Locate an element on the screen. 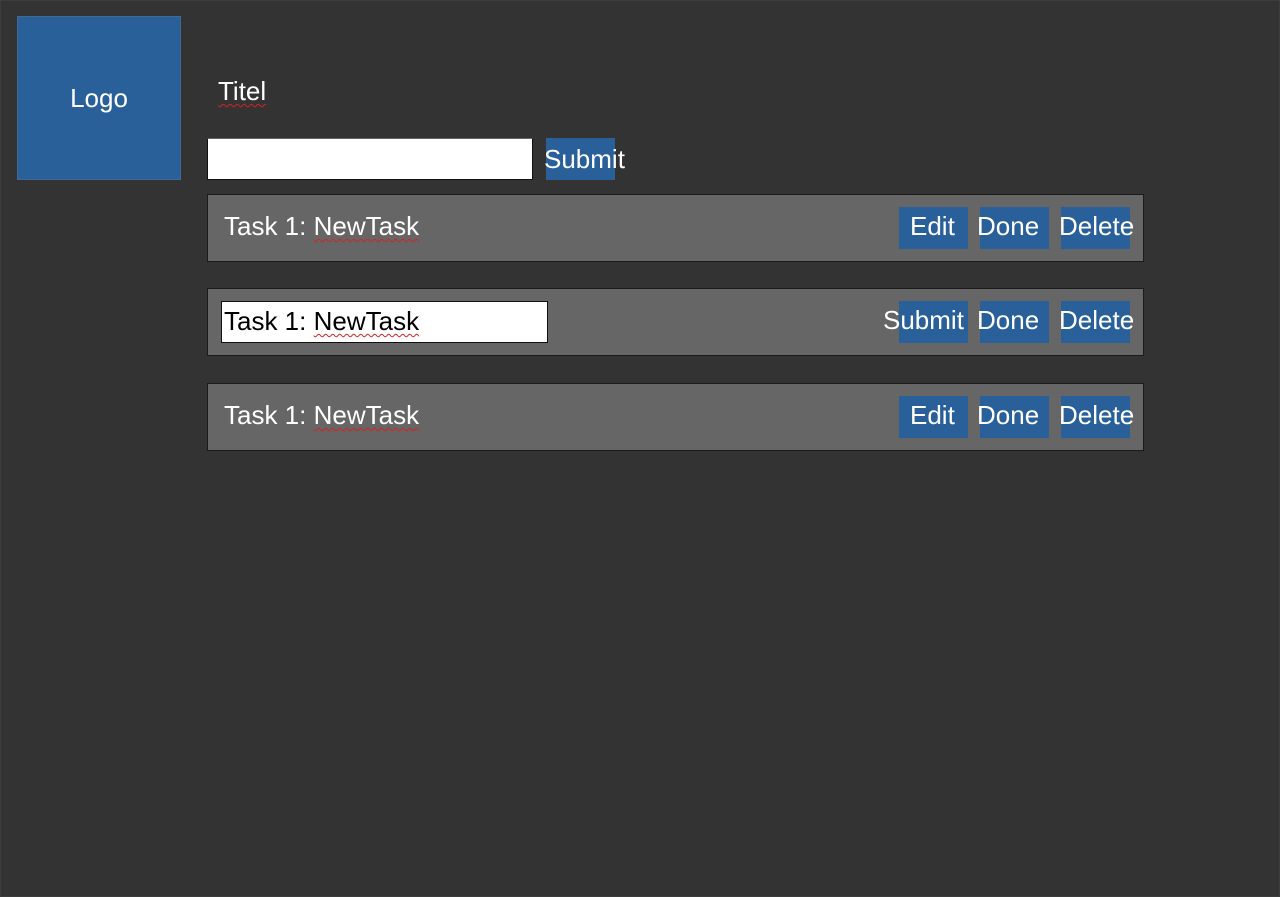 This screenshot has height=897, width=1280. page-title: Titel is located at coordinates (242, 91).